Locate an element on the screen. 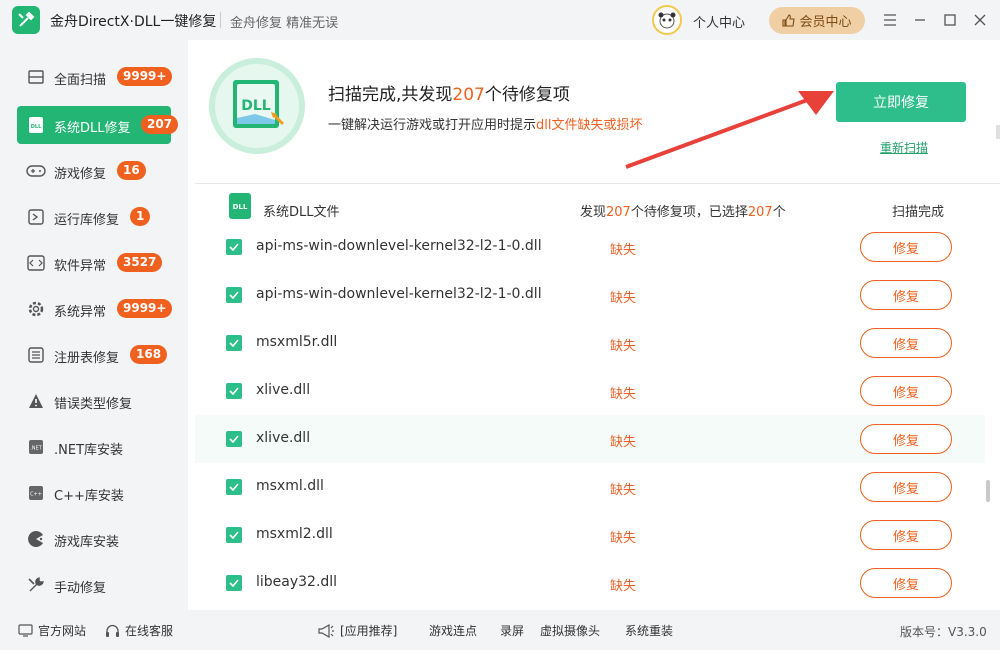 Image resolution: width=1000 pixels, height=650 pixels. scan-desc-prefix: 一键解决运行游戏或打开应用时提示 is located at coordinates (432, 125).